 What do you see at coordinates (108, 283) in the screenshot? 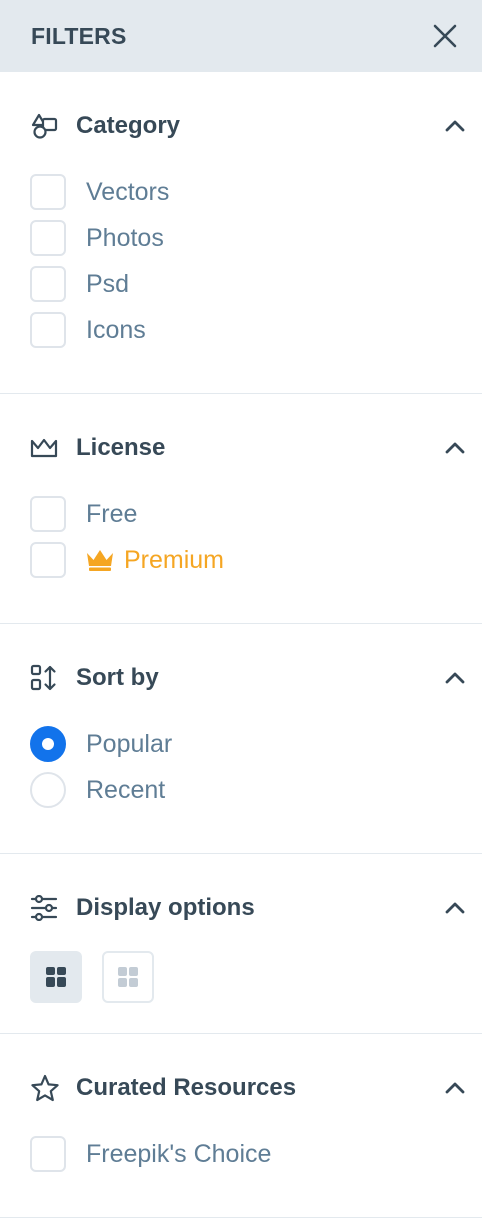
I see `psd-label: Psd` at bounding box center [108, 283].